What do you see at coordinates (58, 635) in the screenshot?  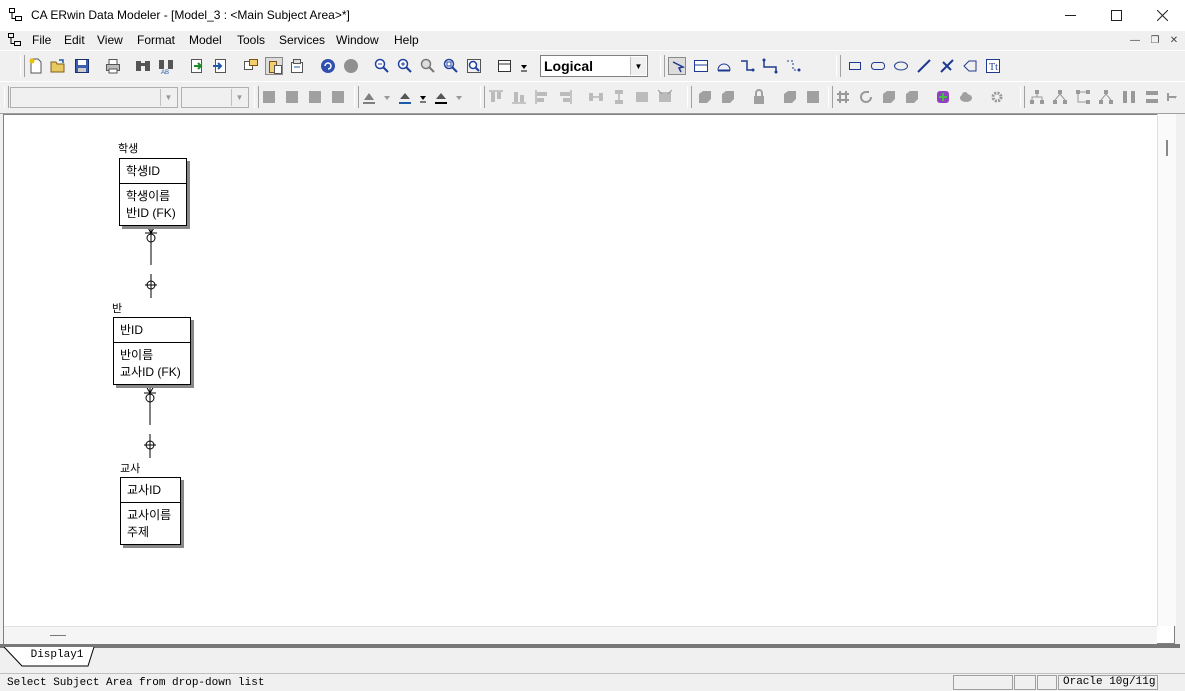 I see `horizontal-scroll-thumb` at bounding box center [58, 635].